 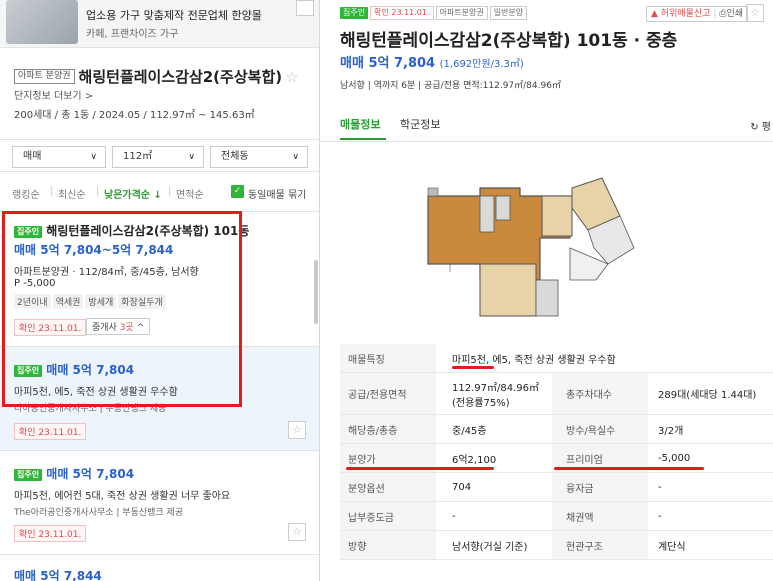 What do you see at coordinates (672, 547) in the screenshot?
I see `info-value: 계단식` at bounding box center [672, 547].